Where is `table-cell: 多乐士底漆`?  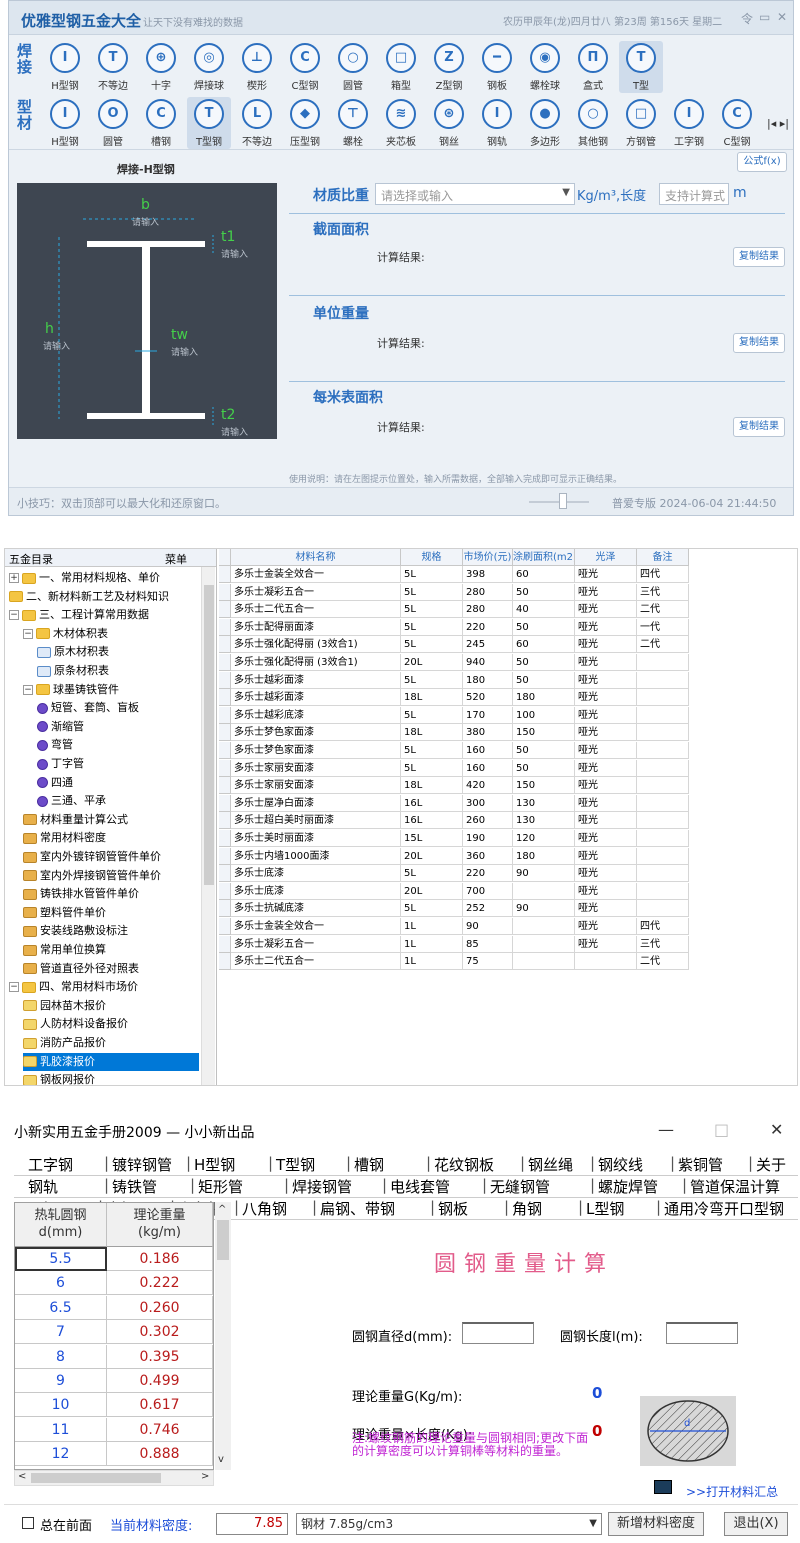 table-cell: 多乐士底漆 is located at coordinates (316, 891).